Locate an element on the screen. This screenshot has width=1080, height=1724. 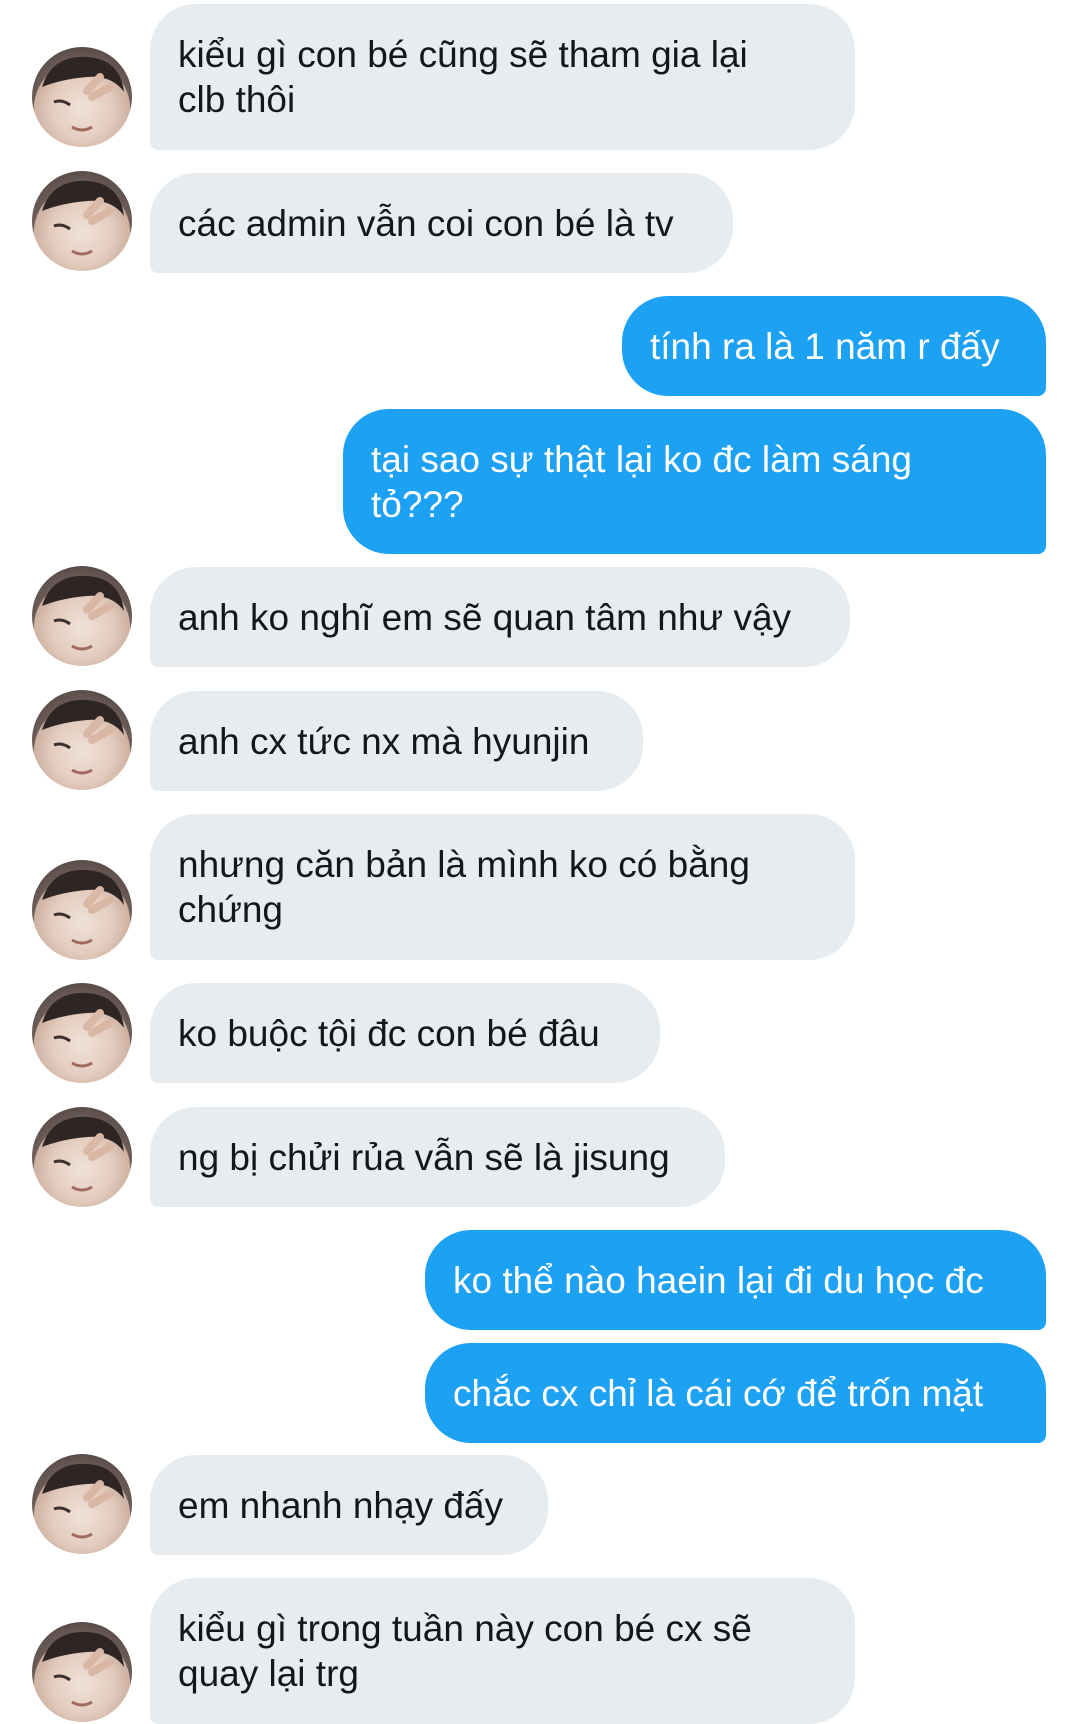
message-bubble-outgoing: tại sao sự thật lại ko đc làm sáng tỏ??? is located at coordinates (694, 481).